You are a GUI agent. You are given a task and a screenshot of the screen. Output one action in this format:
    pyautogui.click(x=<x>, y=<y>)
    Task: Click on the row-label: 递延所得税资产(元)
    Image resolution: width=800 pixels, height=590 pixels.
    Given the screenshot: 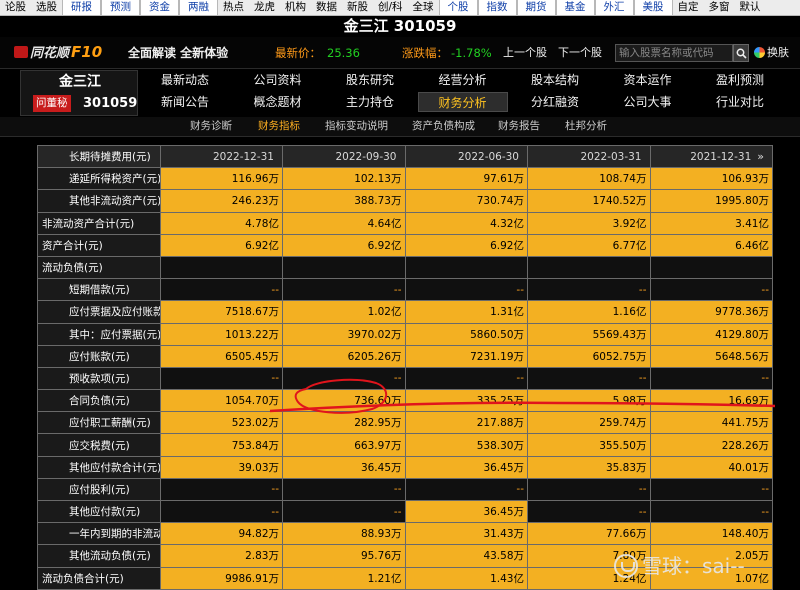 What is the action you would take?
    pyautogui.click(x=99, y=179)
    